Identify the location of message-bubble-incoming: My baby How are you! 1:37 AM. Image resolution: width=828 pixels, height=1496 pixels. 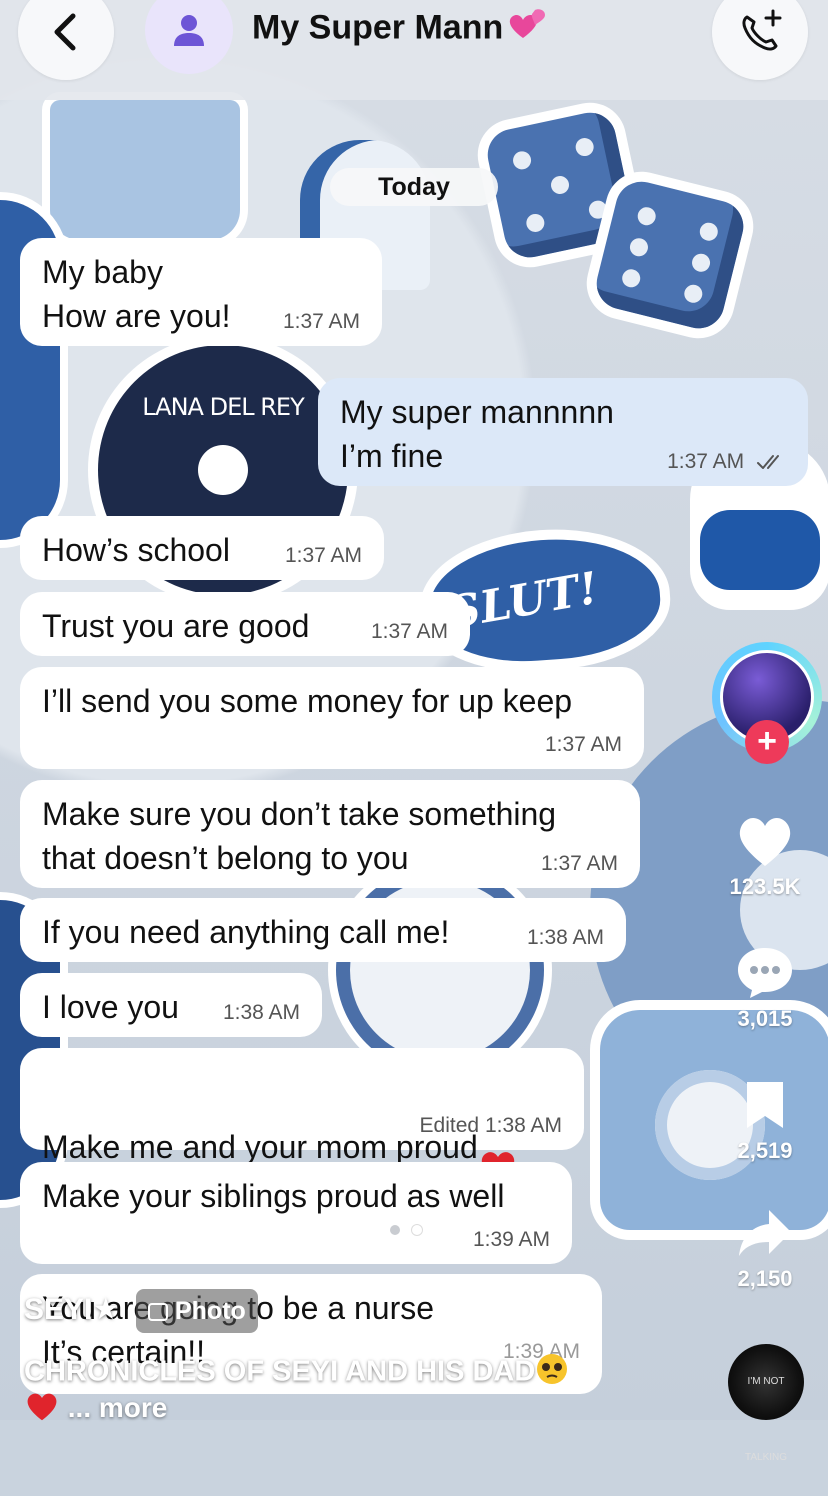
(201, 292).